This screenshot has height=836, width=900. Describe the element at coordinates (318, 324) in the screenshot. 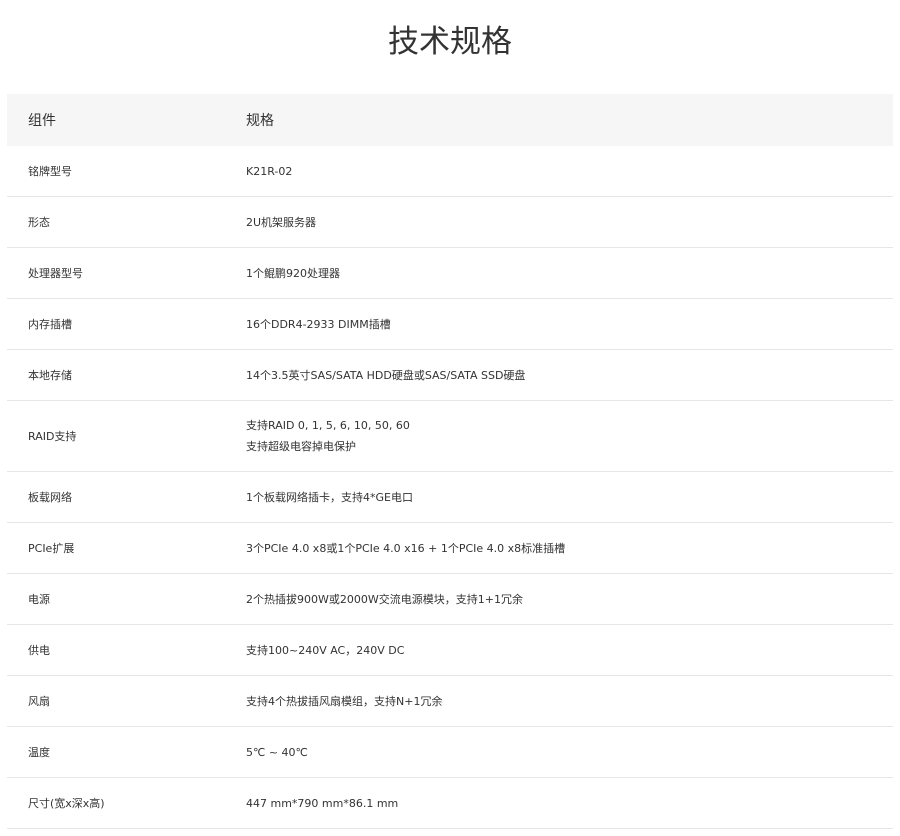

I see `spec-line: 16个DDR4-2933 DIMM插槽` at that location.